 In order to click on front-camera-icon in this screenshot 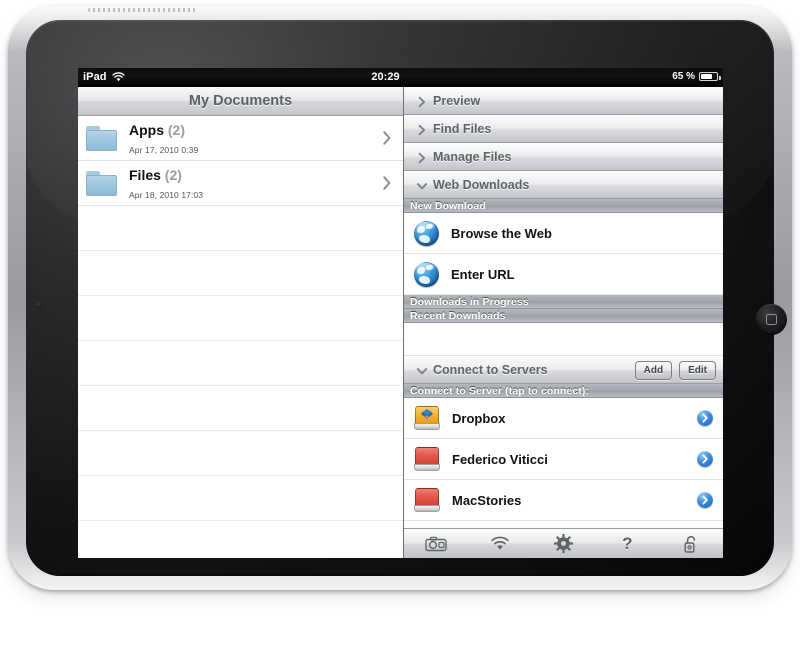, I will do `click(40, 305)`.